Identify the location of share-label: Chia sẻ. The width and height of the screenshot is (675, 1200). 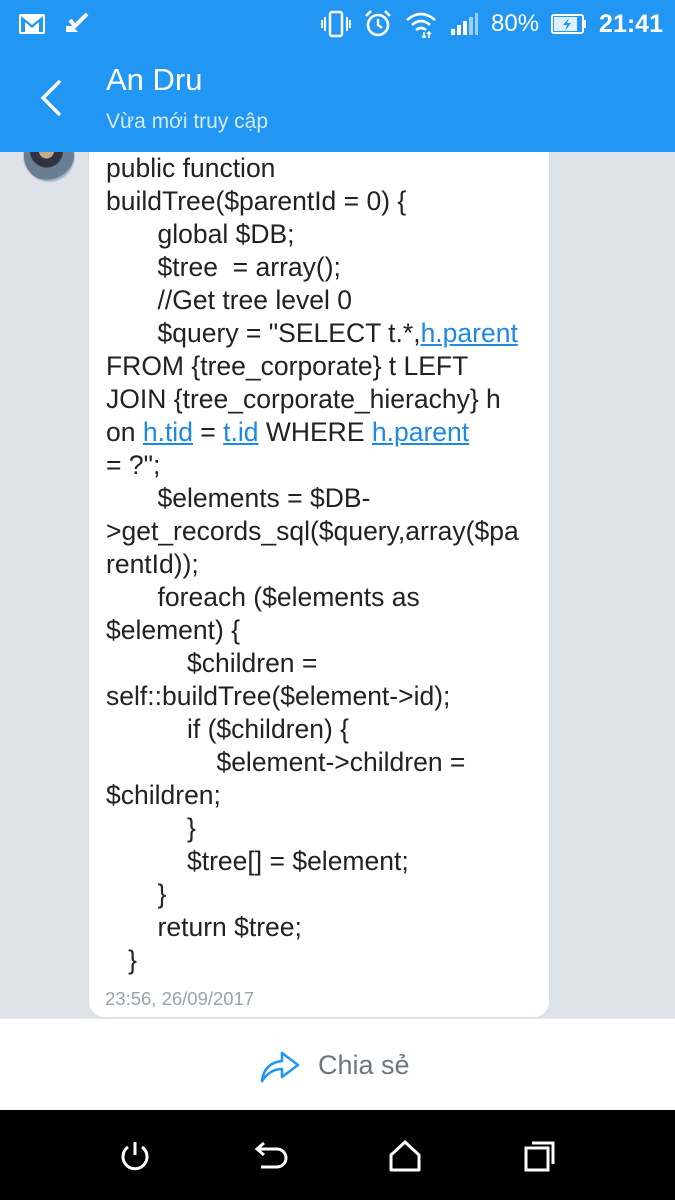
(364, 1064).